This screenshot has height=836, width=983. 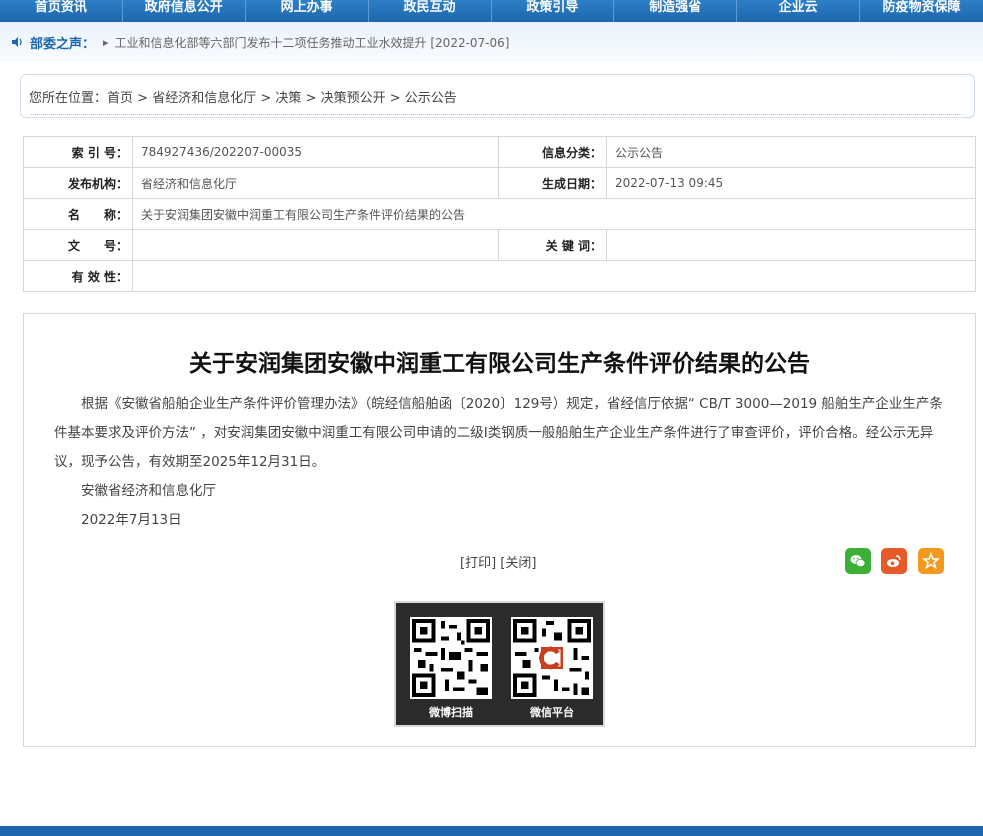 I want to click on print-link: [打印], so click(x=478, y=563).